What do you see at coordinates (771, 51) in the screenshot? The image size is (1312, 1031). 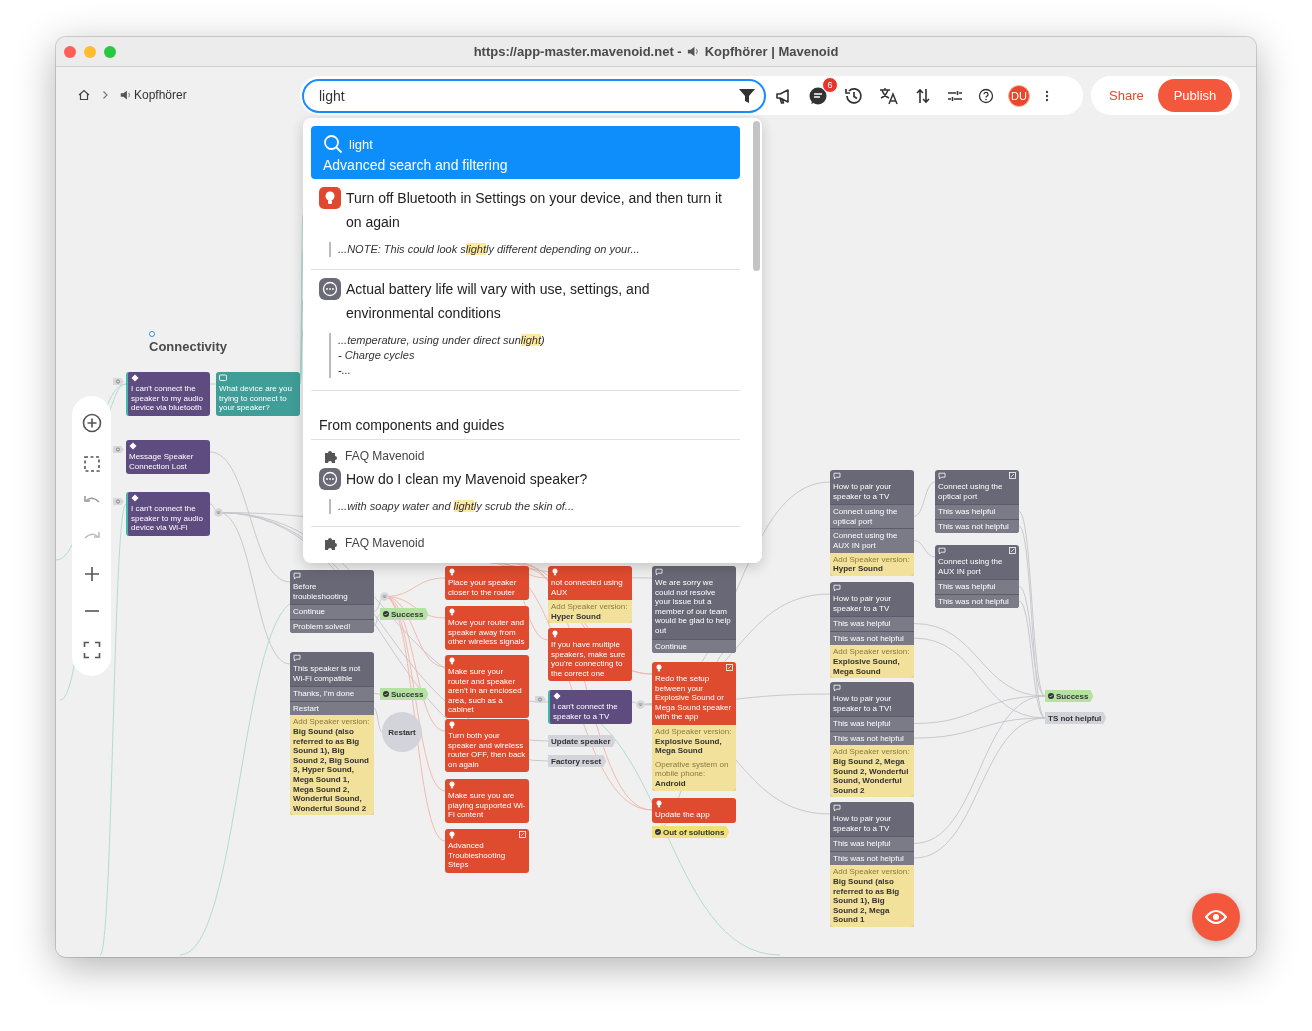 I see `window-title: Kopfhörer | Mavenoid` at bounding box center [771, 51].